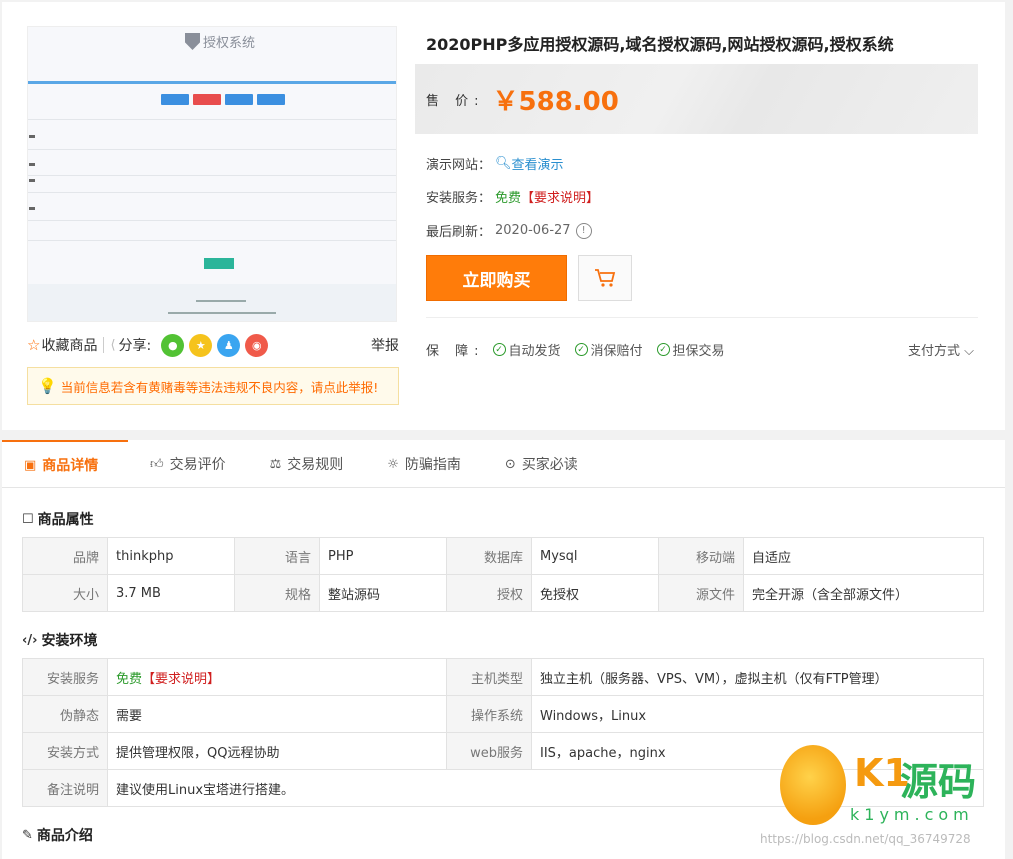 The height and width of the screenshot is (859, 1013). Describe the element at coordinates (69, 641) in the screenshot. I see `section-title: 安装环境` at that location.